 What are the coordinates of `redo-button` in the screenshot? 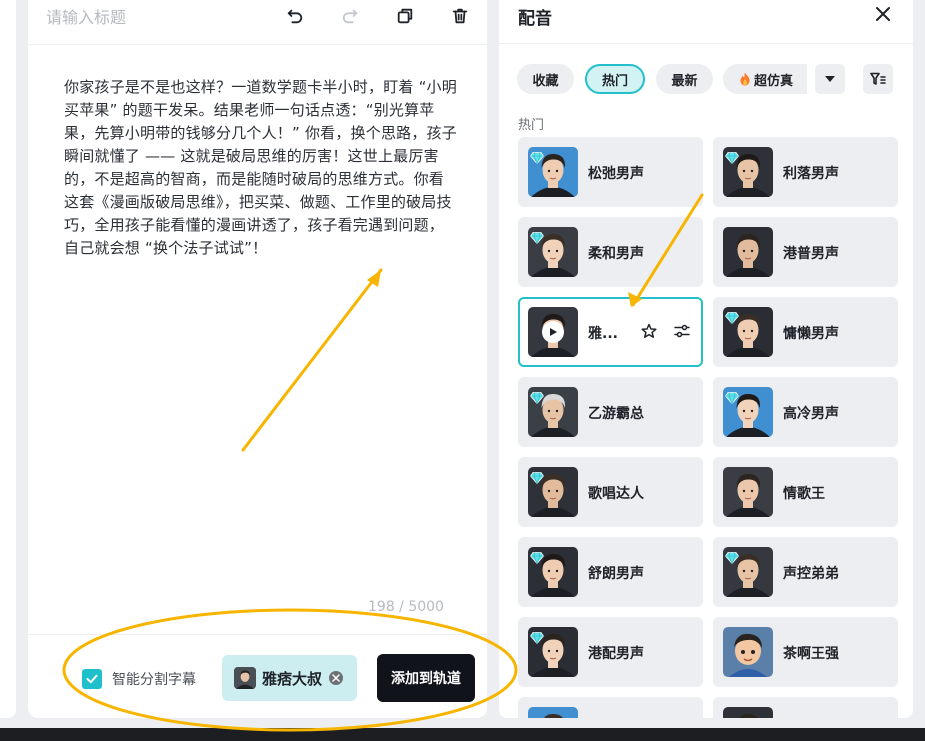 It's located at (350, 16).